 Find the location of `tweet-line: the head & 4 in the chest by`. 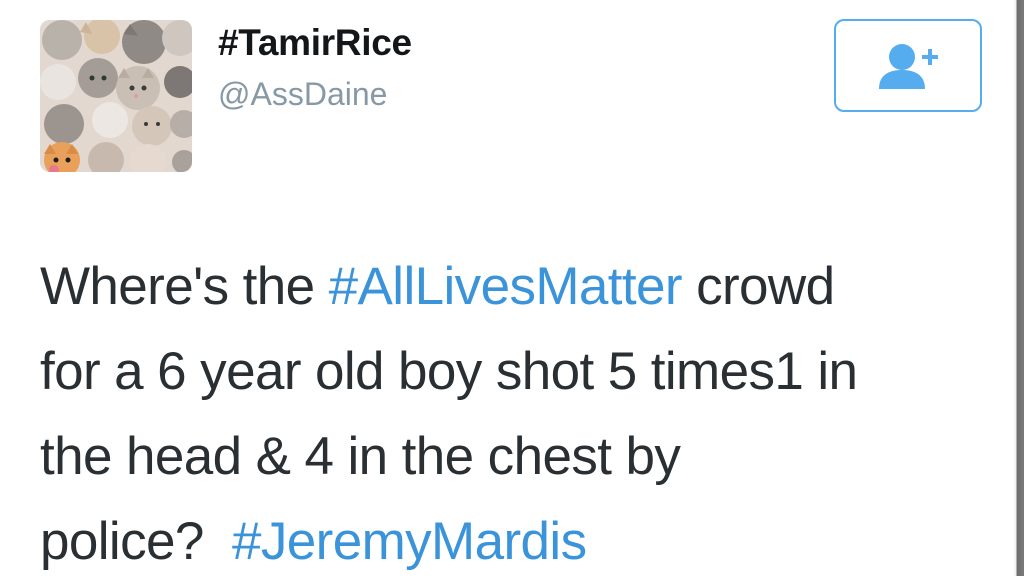

tweet-line: the head & 4 in the chest by is located at coordinates (520, 456).